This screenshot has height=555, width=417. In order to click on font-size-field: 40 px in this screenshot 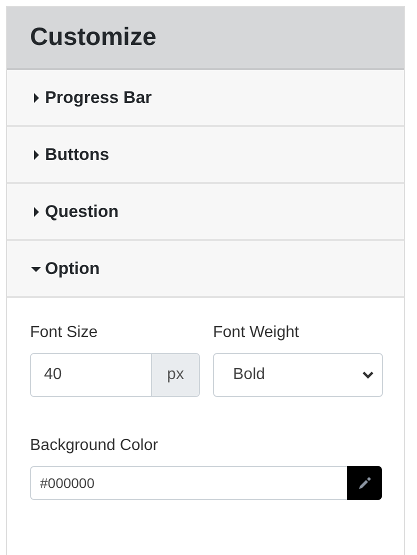, I will do `click(115, 375)`.